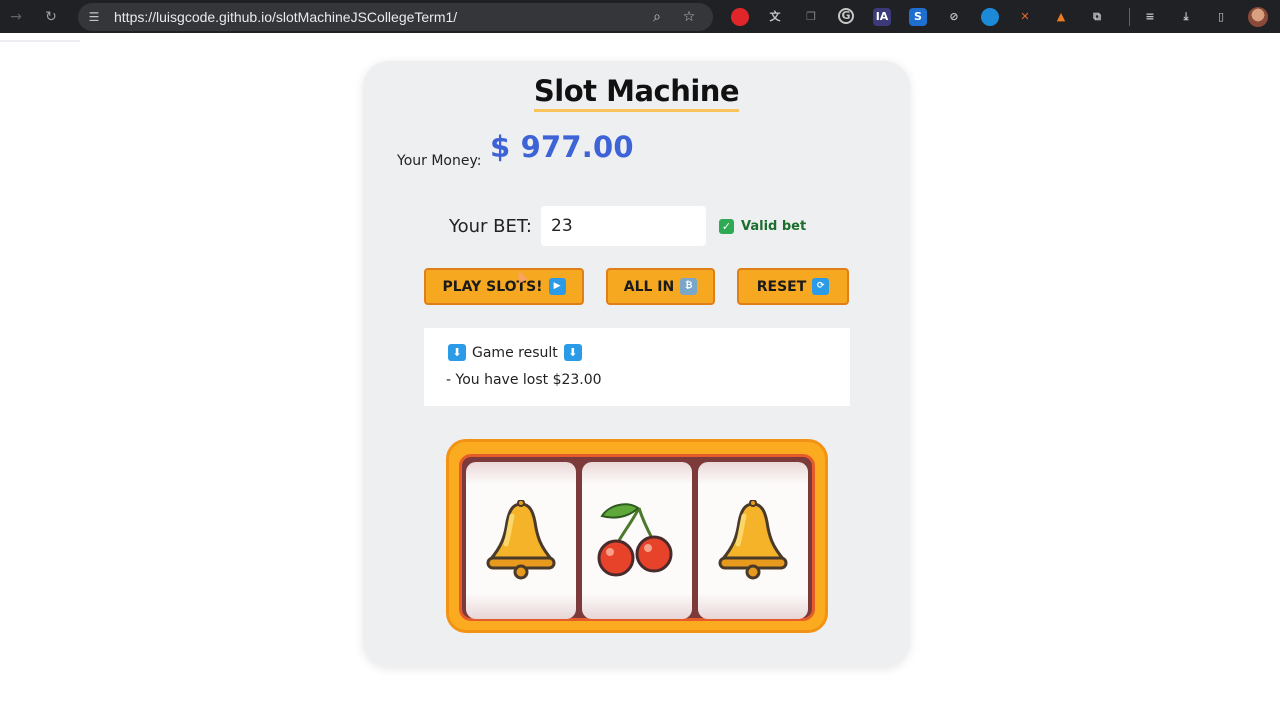 This screenshot has width=1280, height=720. Describe the element at coordinates (439, 161) in the screenshot. I see `money-label: Your Money:` at that location.